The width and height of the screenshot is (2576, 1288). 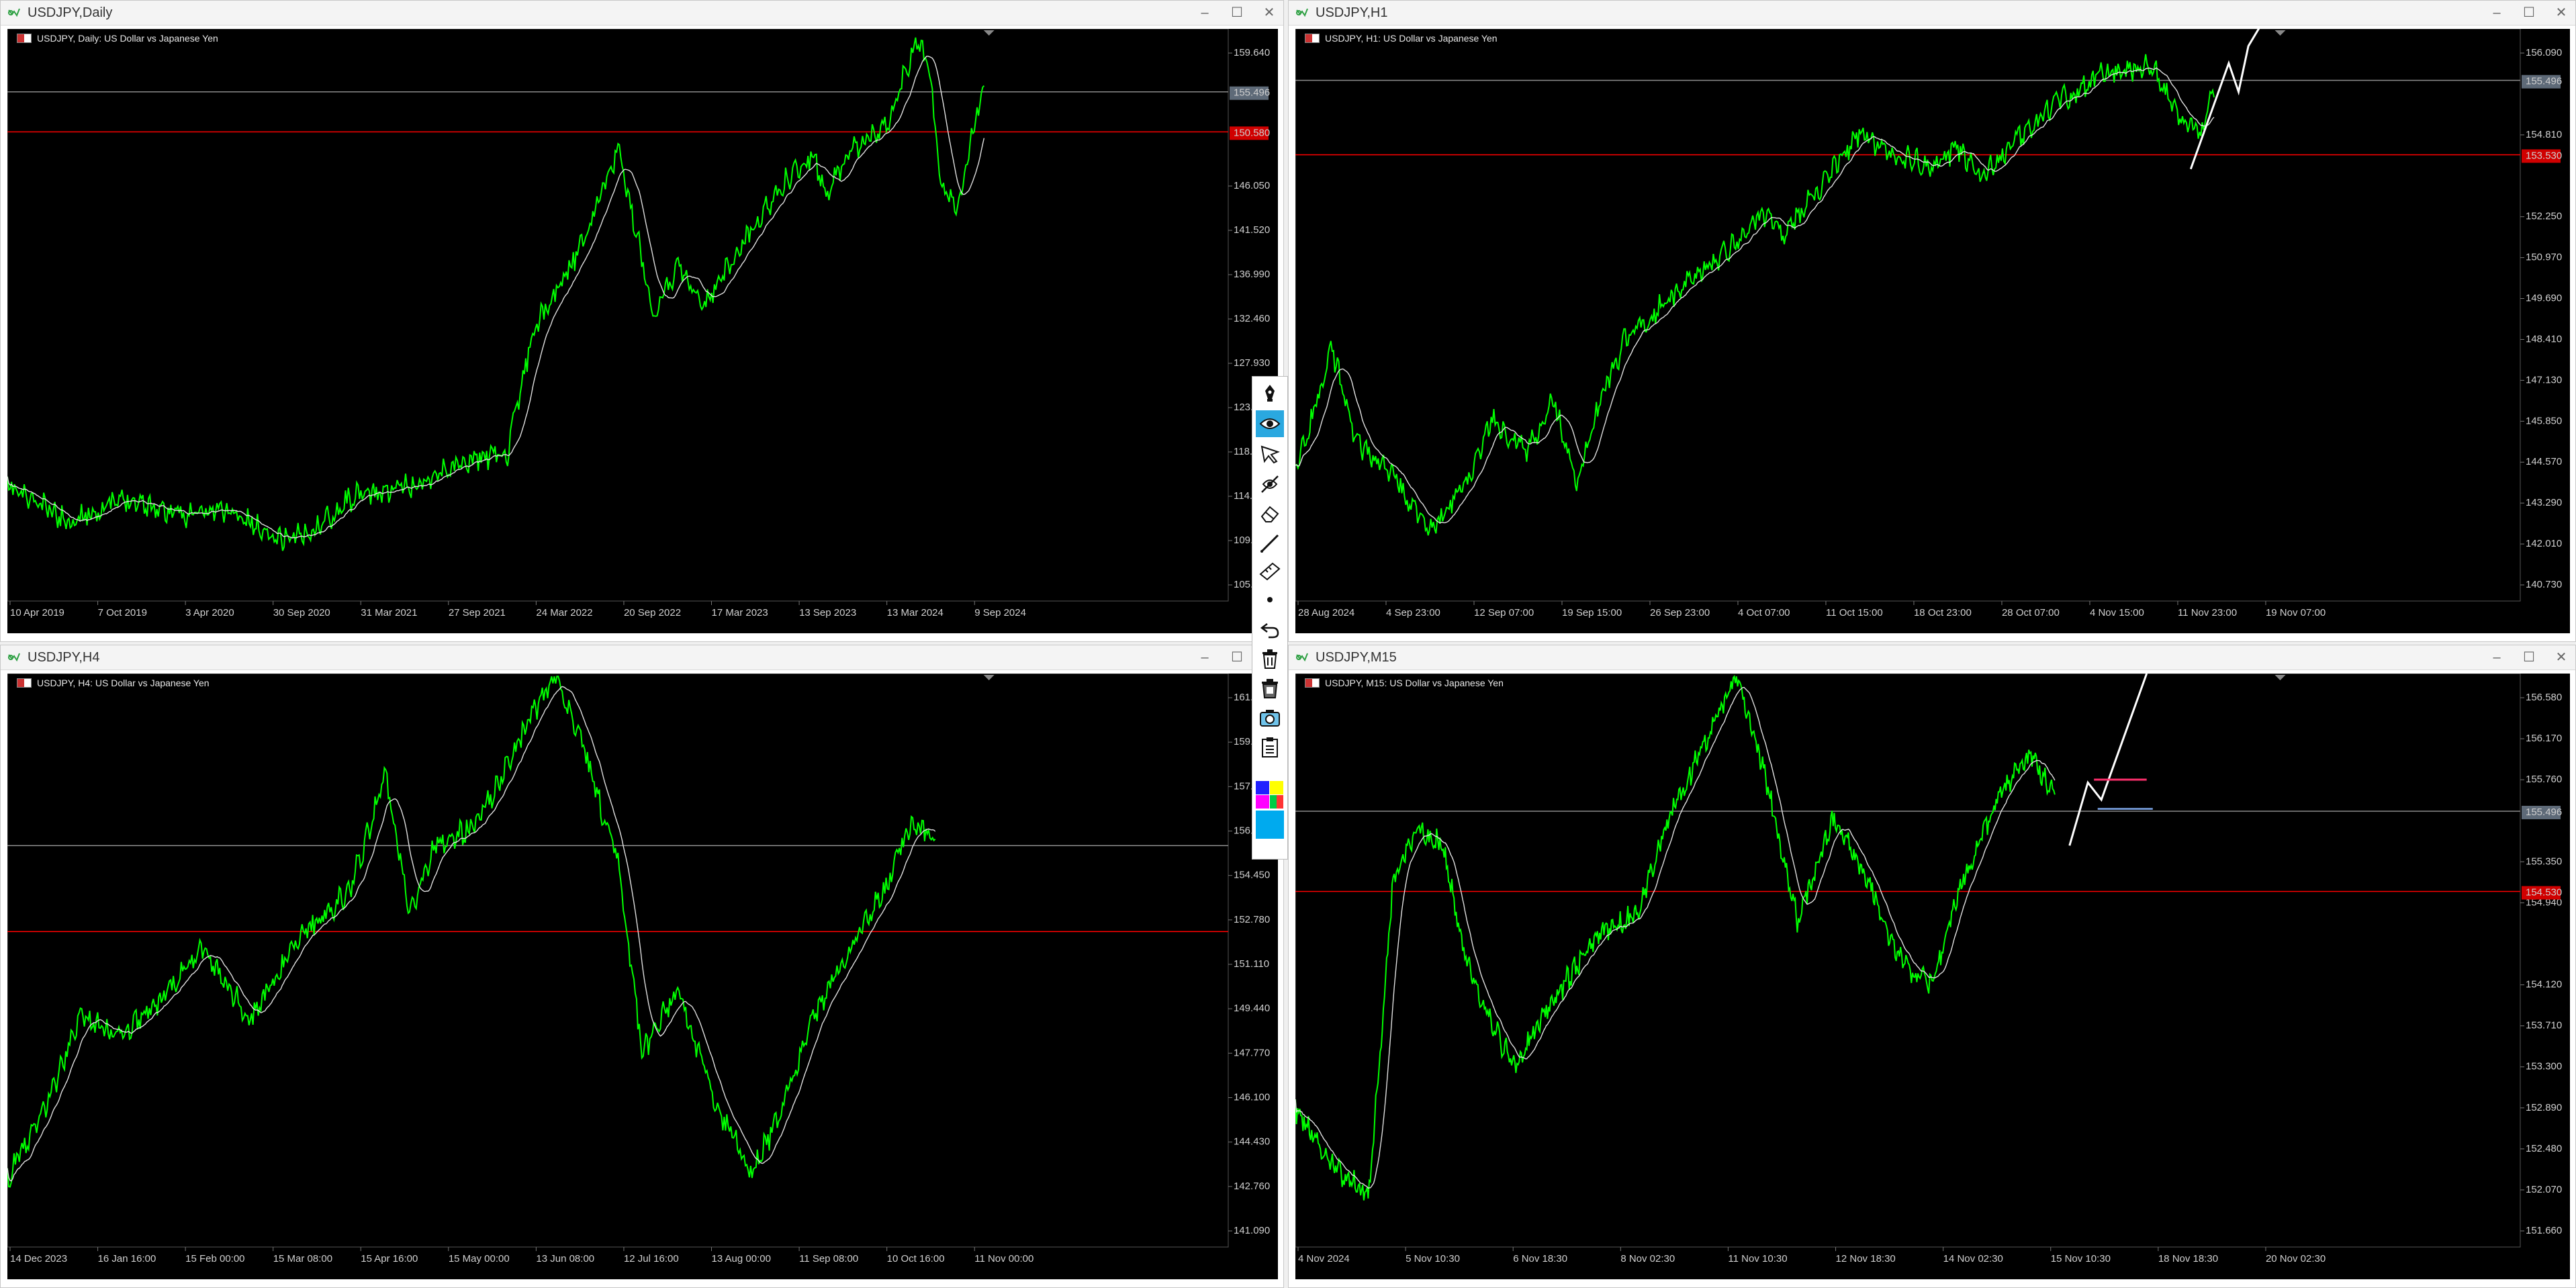 What do you see at coordinates (1270, 571) in the screenshot?
I see `ruler-icon` at bounding box center [1270, 571].